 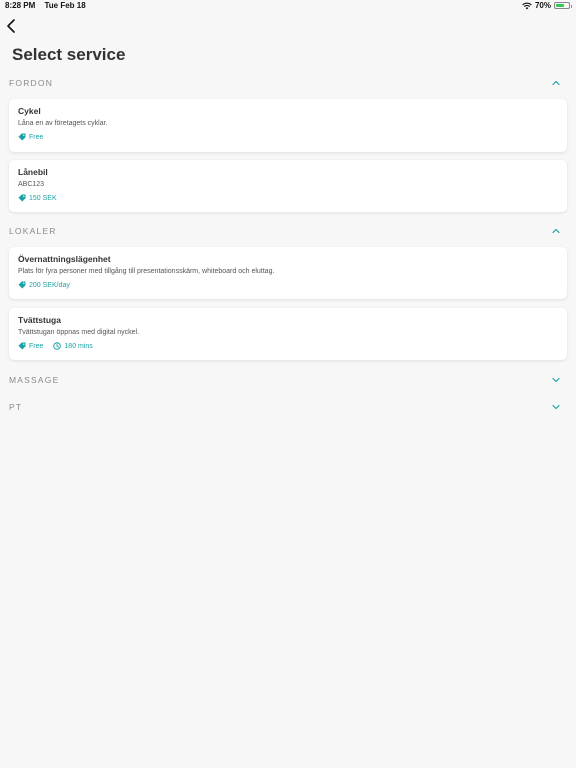 What do you see at coordinates (33, 231) in the screenshot?
I see `section-title: LOKALER` at bounding box center [33, 231].